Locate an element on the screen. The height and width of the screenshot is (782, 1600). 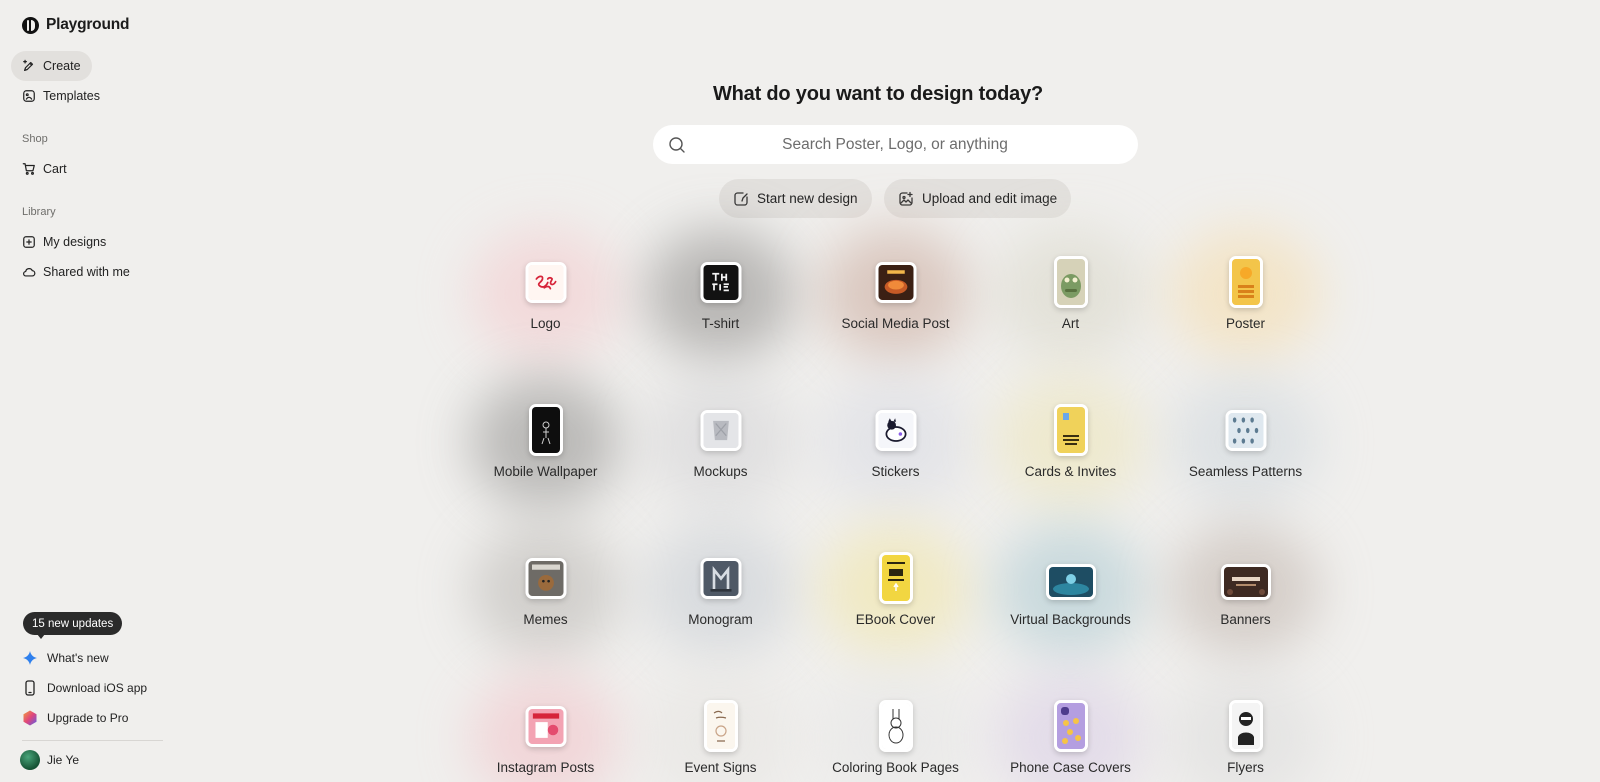
sidebar-item-create: Create is located at coordinates (51, 66).